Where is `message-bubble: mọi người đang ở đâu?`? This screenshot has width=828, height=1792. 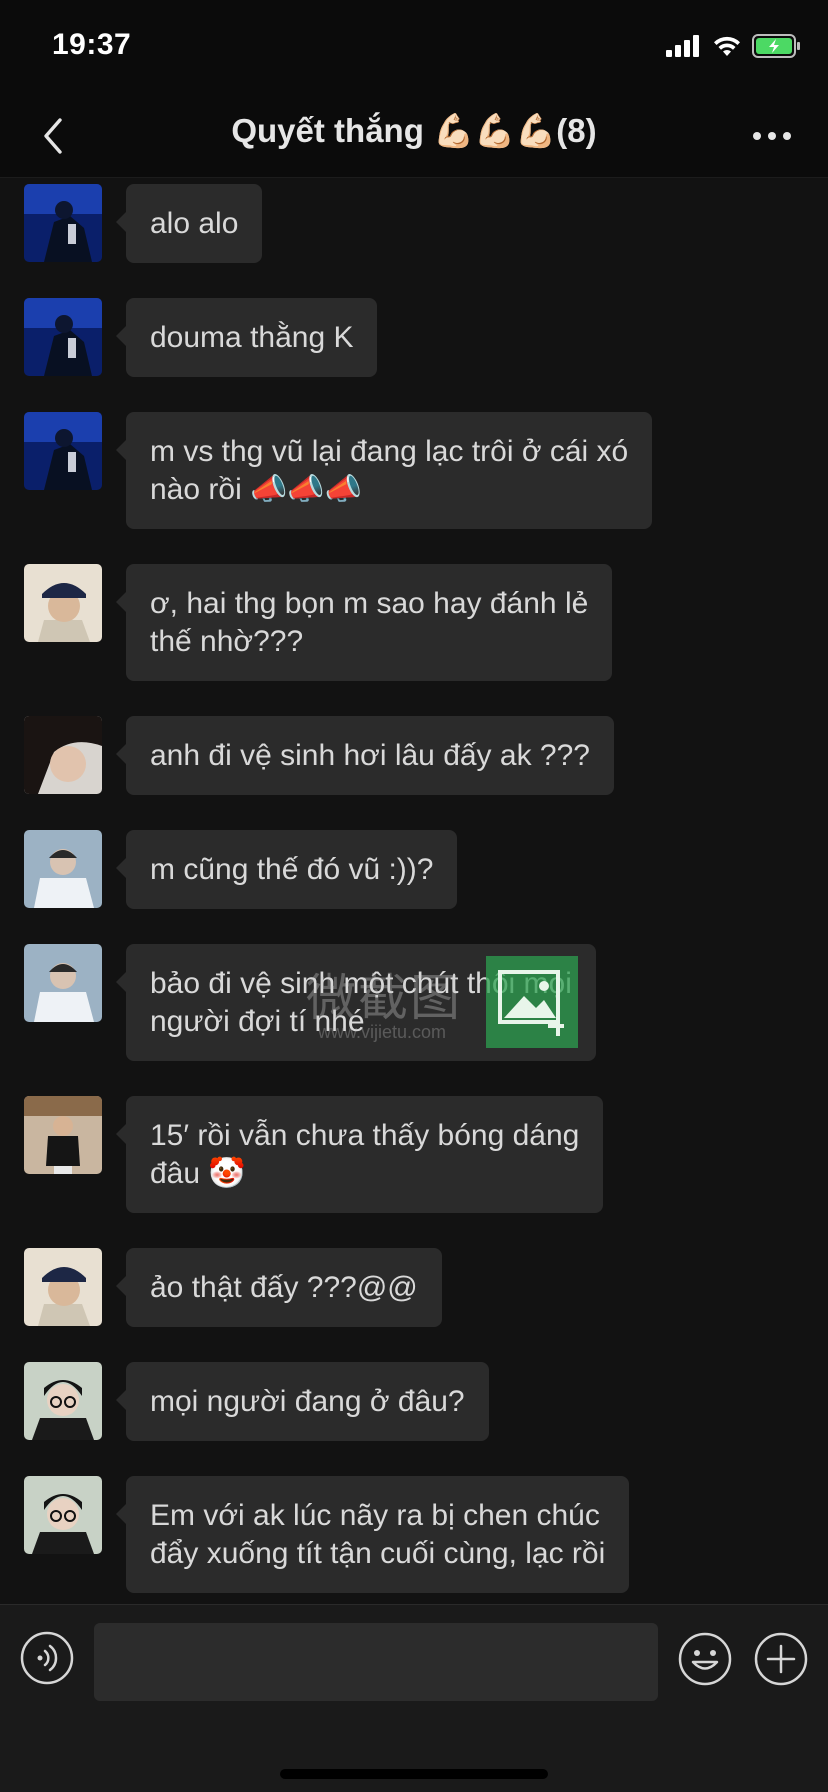
message-bubble: mọi người đang ở đâu? is located at coordinates (302, 1401).